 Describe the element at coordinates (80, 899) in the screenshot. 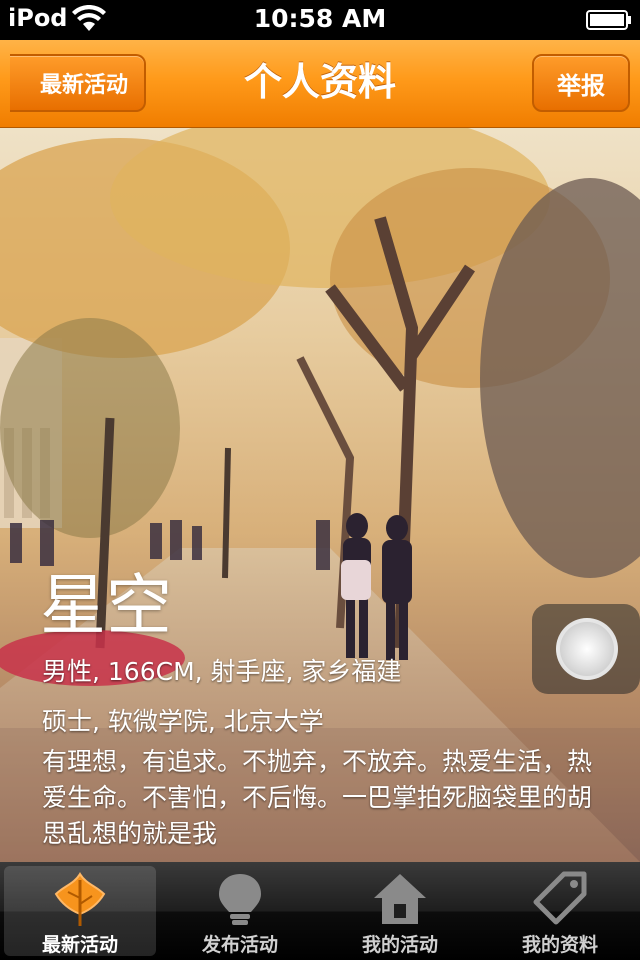

I see `leaf-icon` at that location.